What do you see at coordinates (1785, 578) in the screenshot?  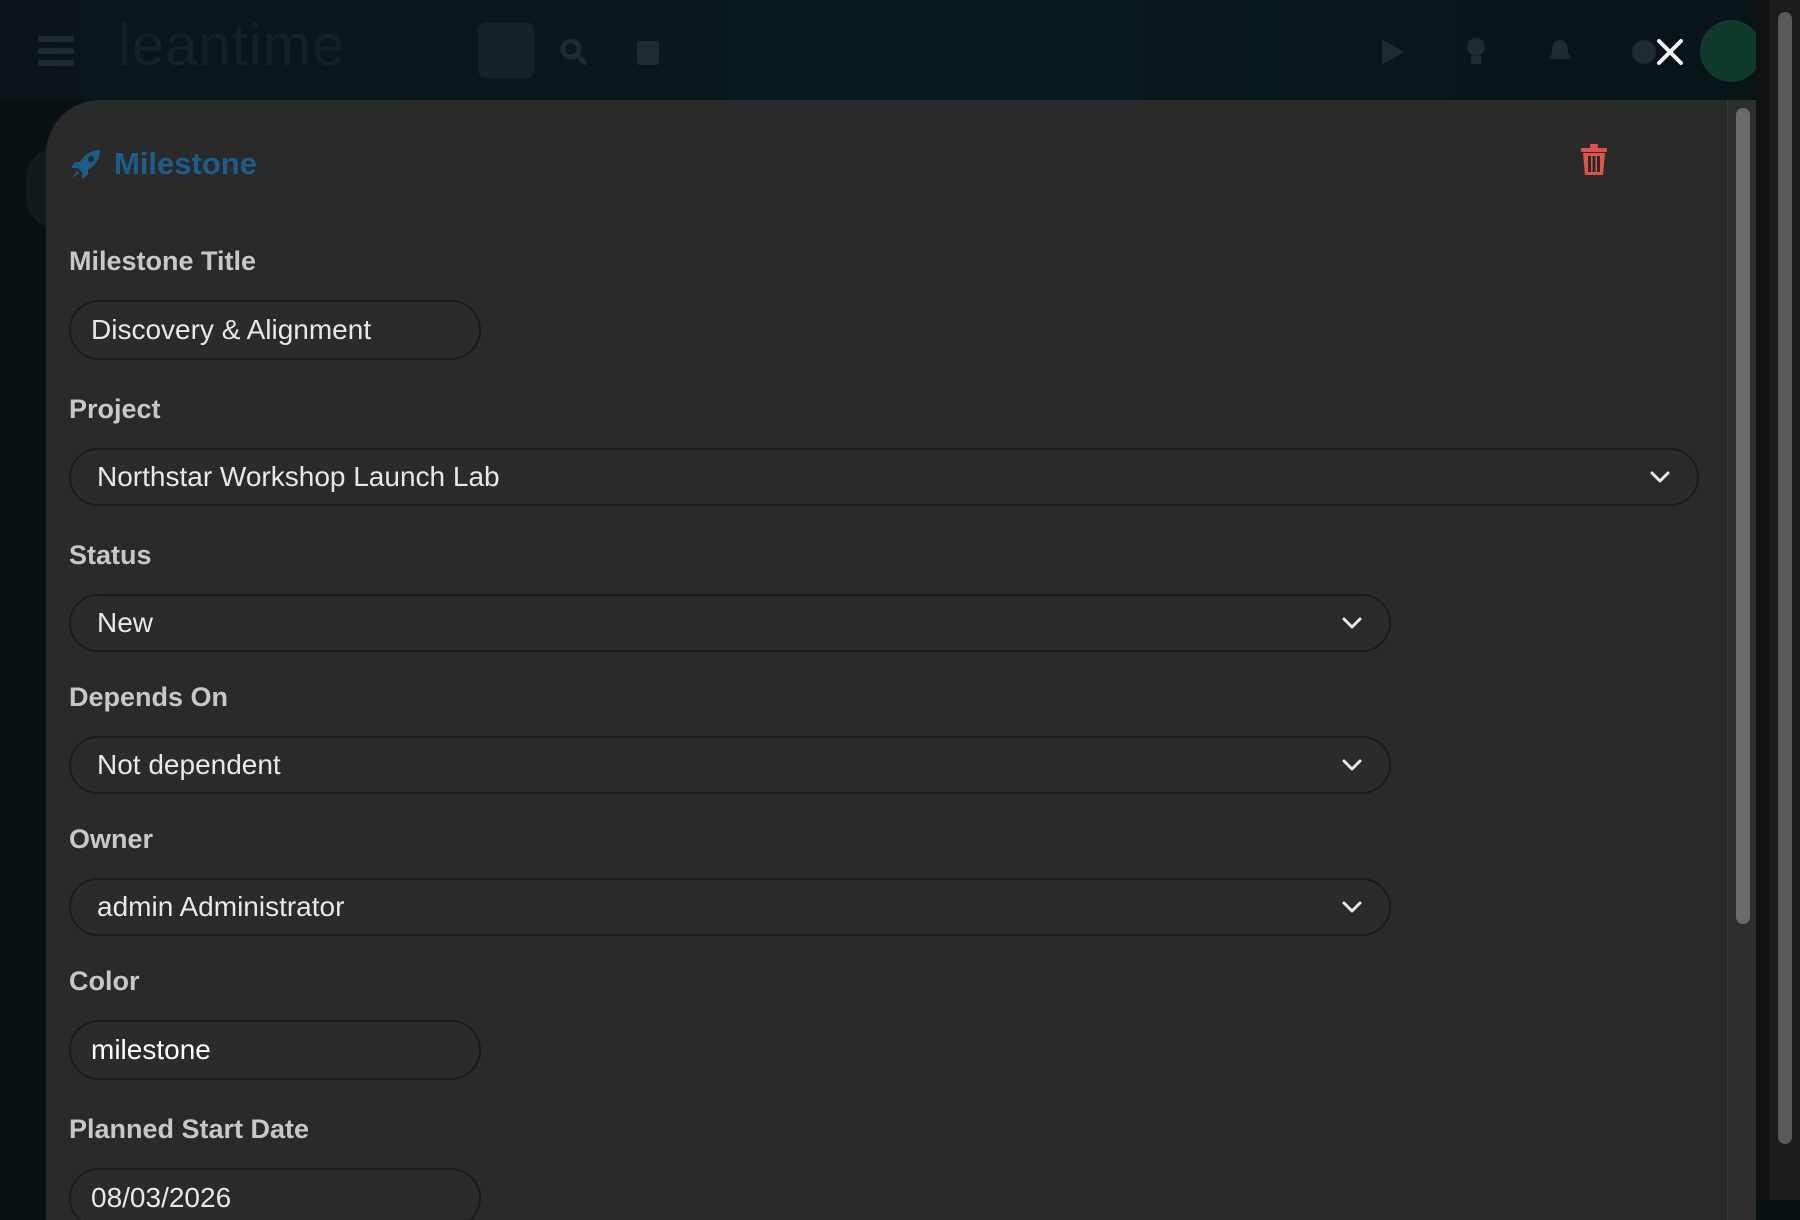 I see `page-scrollbar-thumb` at bounding box center [1785, 578].